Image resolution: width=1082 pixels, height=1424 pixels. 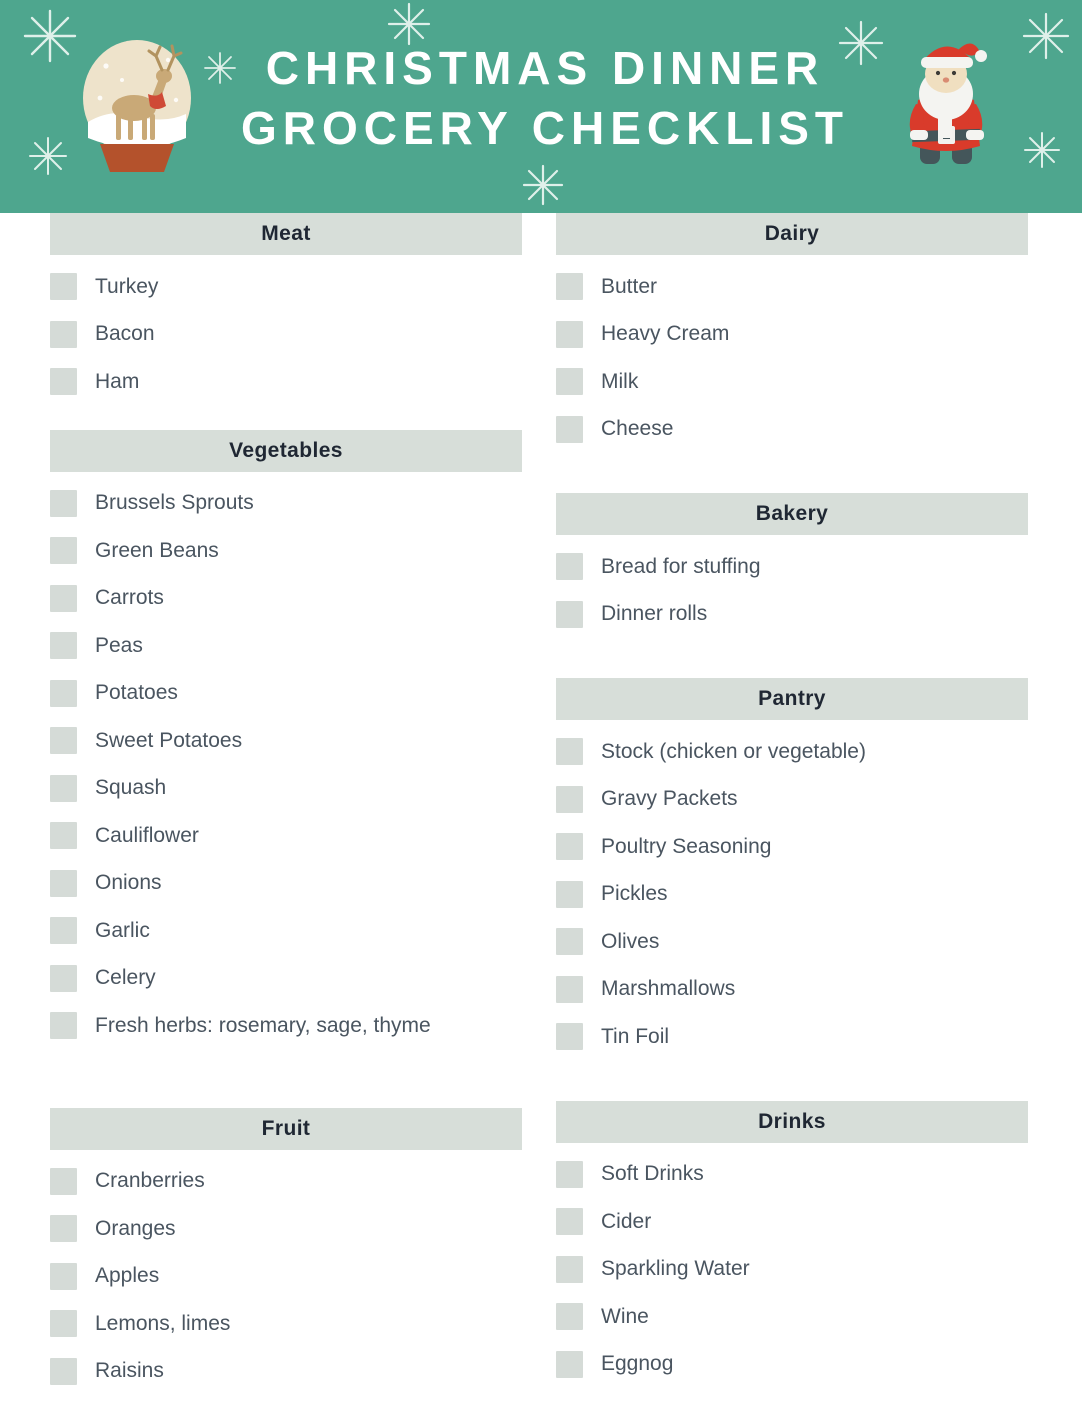 I want to click on checklist-item: Soft Drinks, so click(x=792, y=1175).